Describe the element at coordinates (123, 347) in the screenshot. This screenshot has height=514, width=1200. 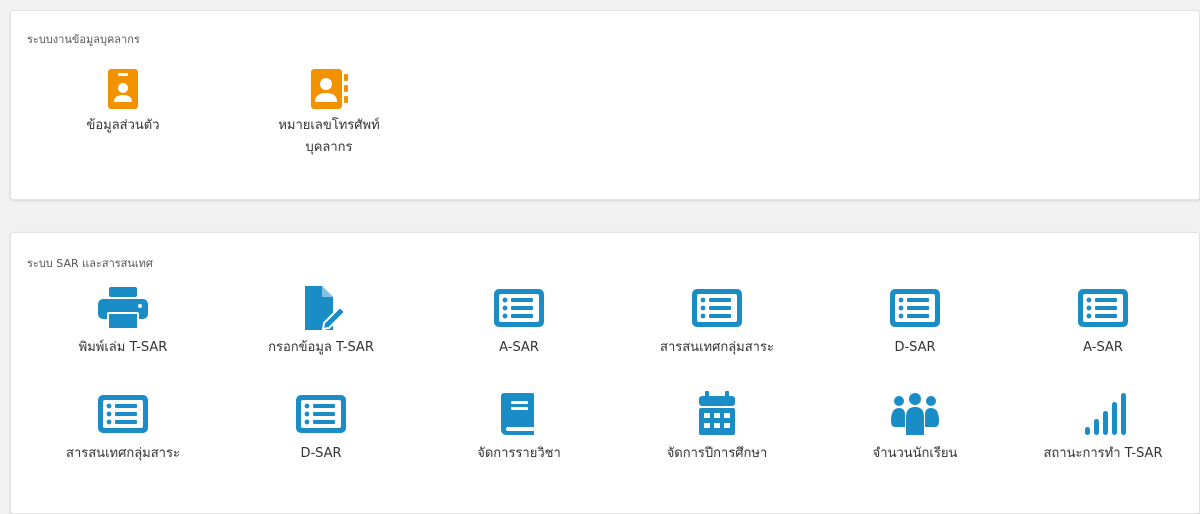
I see `tile-label: พิมพ์เล่ม T-SAR` at that location.